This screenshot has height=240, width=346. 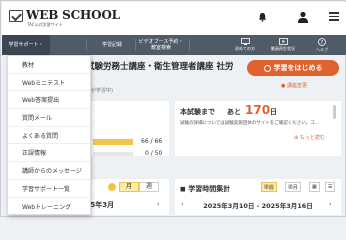 What do you see at coordinates (16, 16) in the screenshot?
I see `logo-icon` at bounding box center [16, 16].